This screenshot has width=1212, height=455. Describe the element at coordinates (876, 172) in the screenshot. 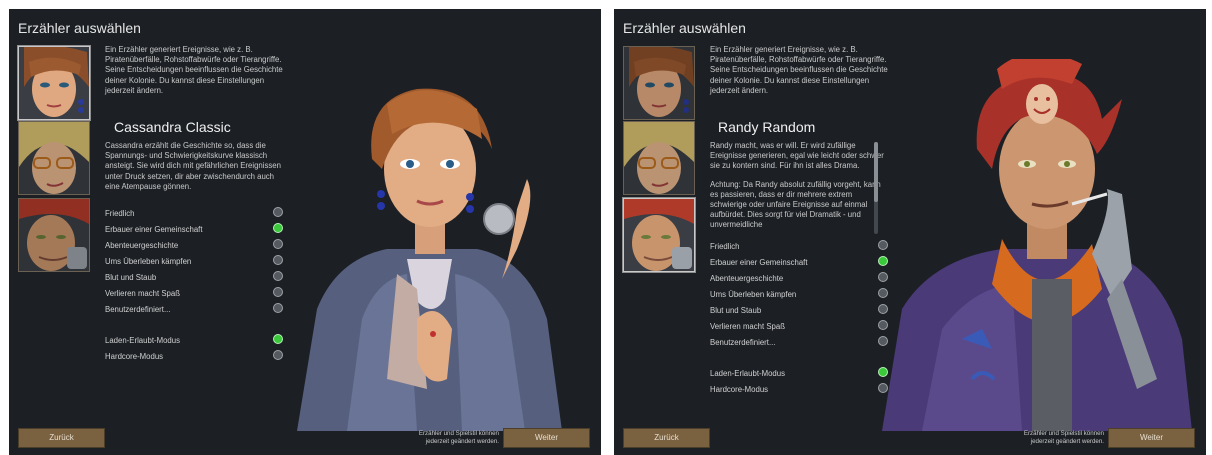

I see `scrollbar-thumb` at that location.